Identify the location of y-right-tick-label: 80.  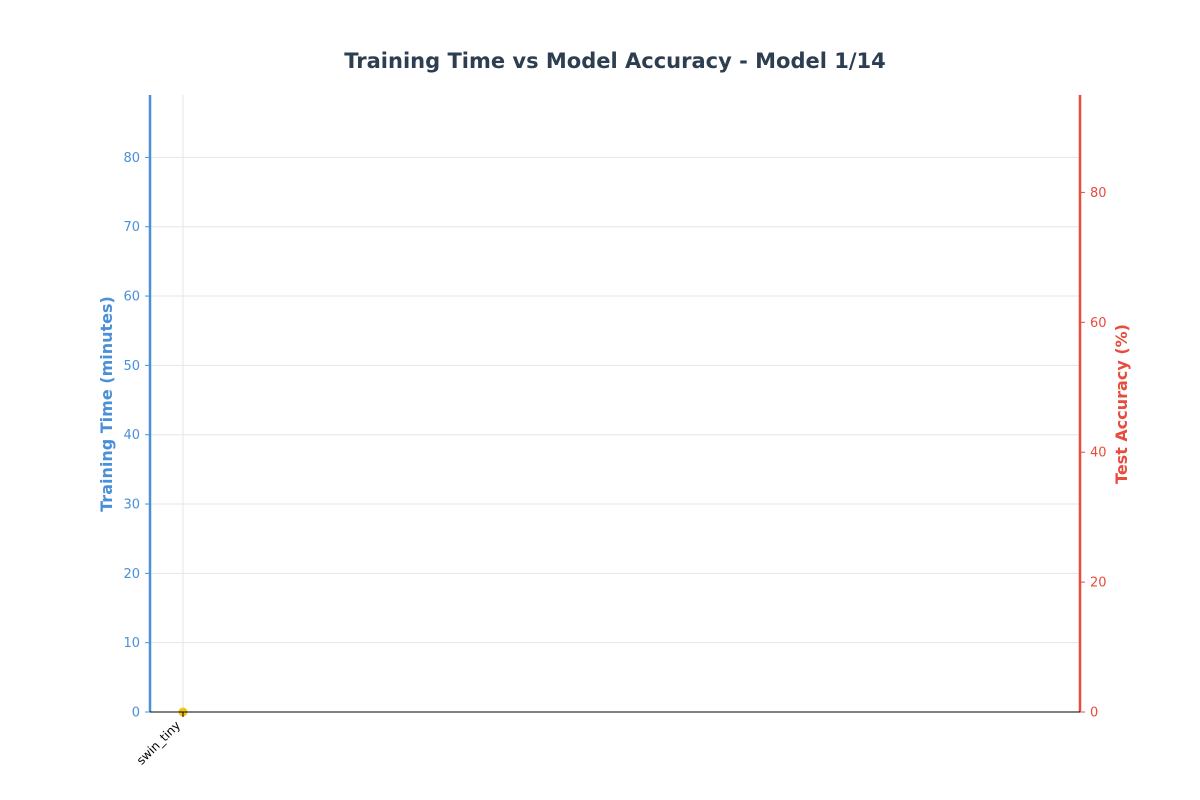
(1098, 193).